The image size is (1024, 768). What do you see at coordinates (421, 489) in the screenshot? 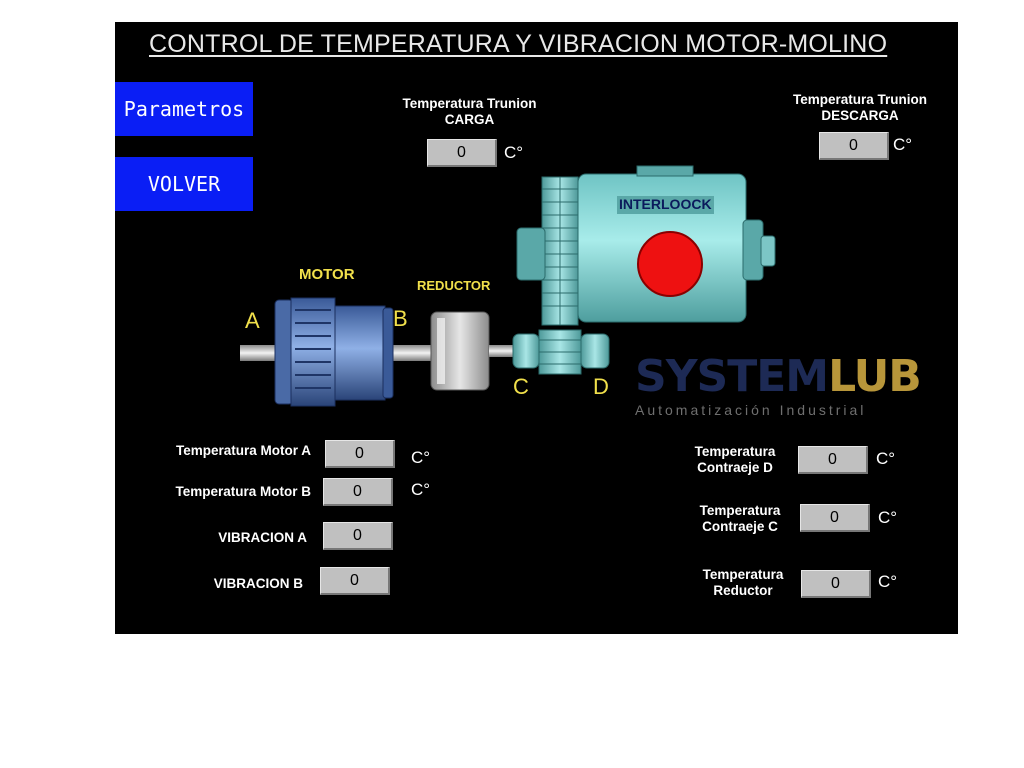
I see `temp-motor-b-unit: C°` at bounding box center [421, 489].